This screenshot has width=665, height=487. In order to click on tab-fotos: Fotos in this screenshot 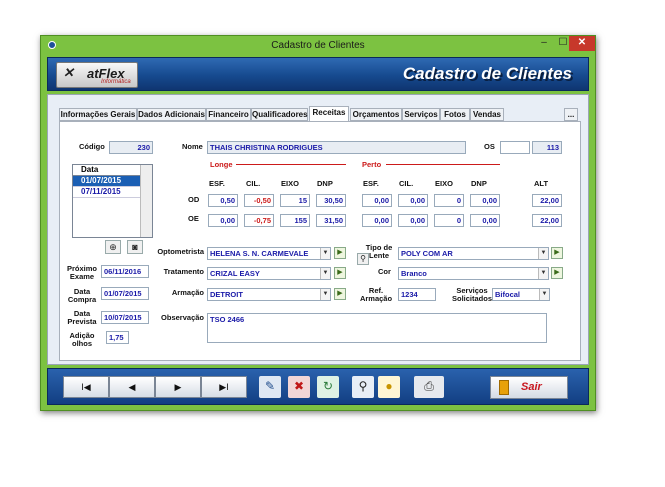, I will do `click(455, 114)`.